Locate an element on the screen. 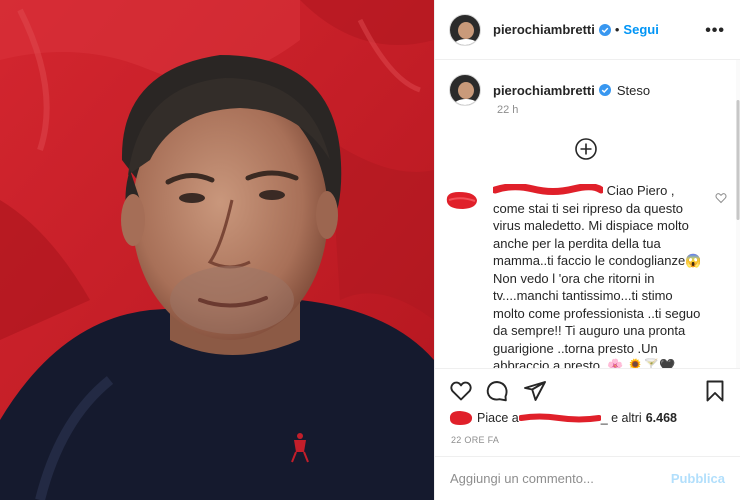 The width and height of the screenshot is (740, 500). caption-text: Steso is located at coordinates (633, 90).